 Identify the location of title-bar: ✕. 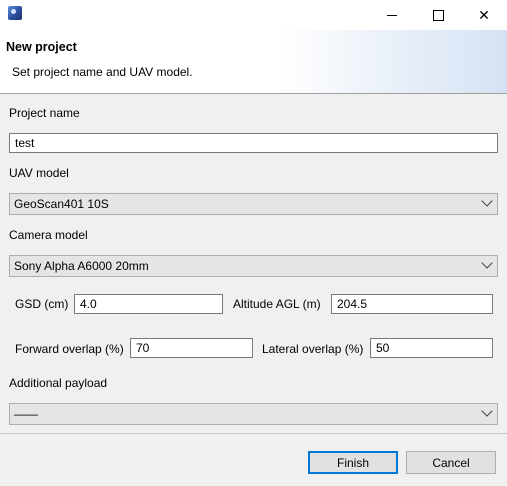
(253, 15).